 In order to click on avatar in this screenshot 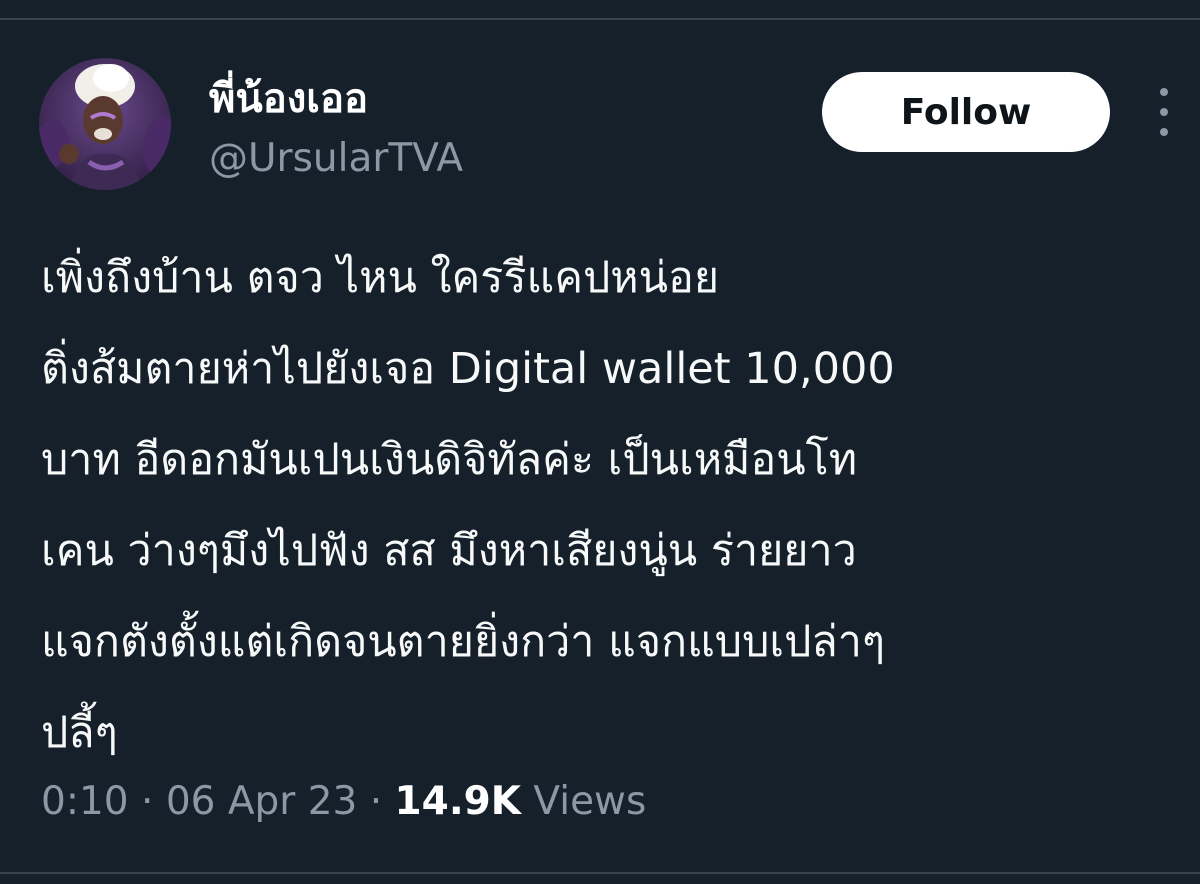, I will do `click(105, 124)`.